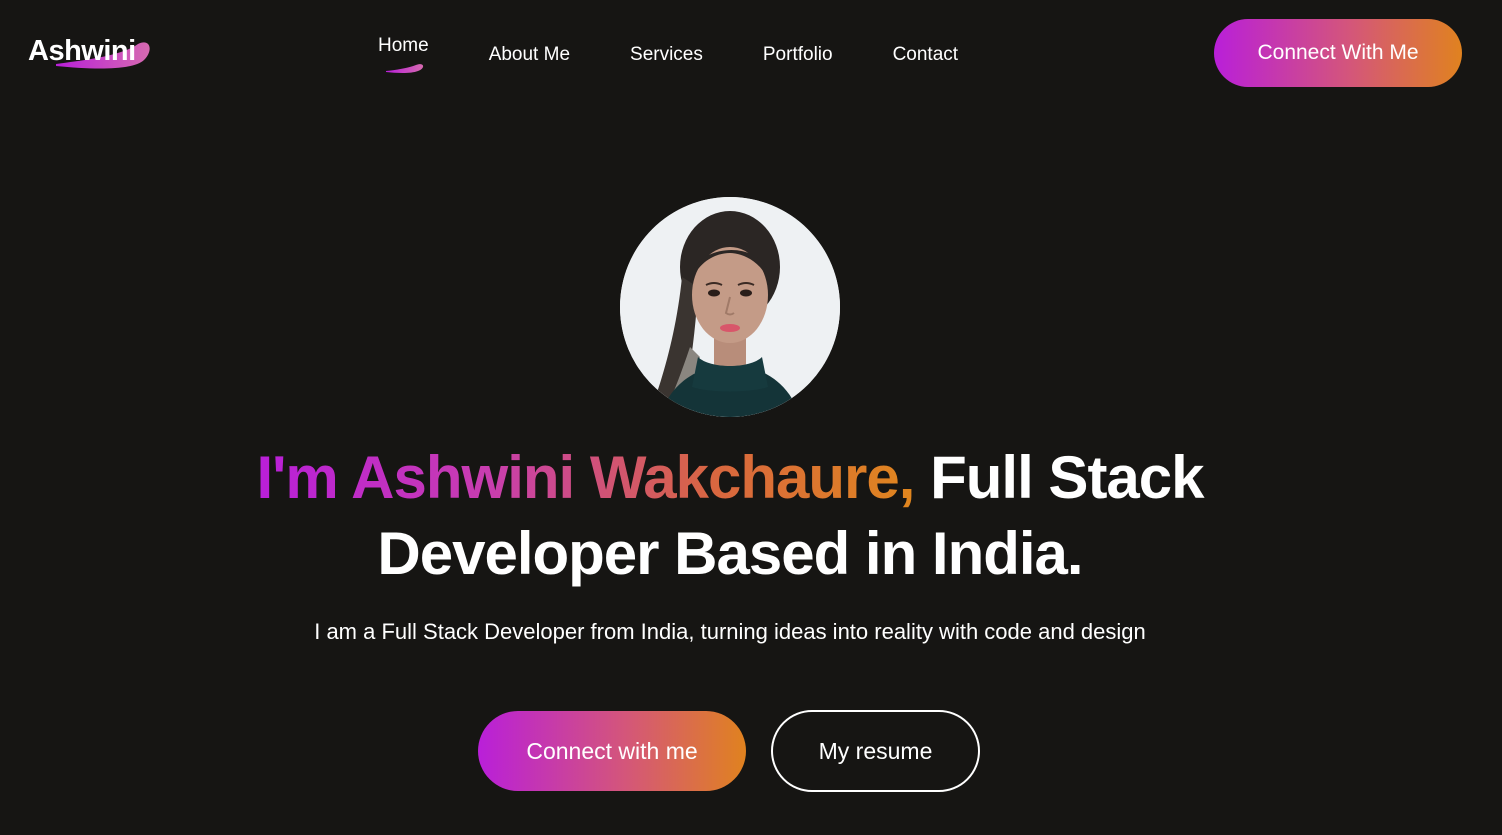 This screenshot has height=835, width=1502. I want to click on nav-item-label: Services, so click(666, 54).